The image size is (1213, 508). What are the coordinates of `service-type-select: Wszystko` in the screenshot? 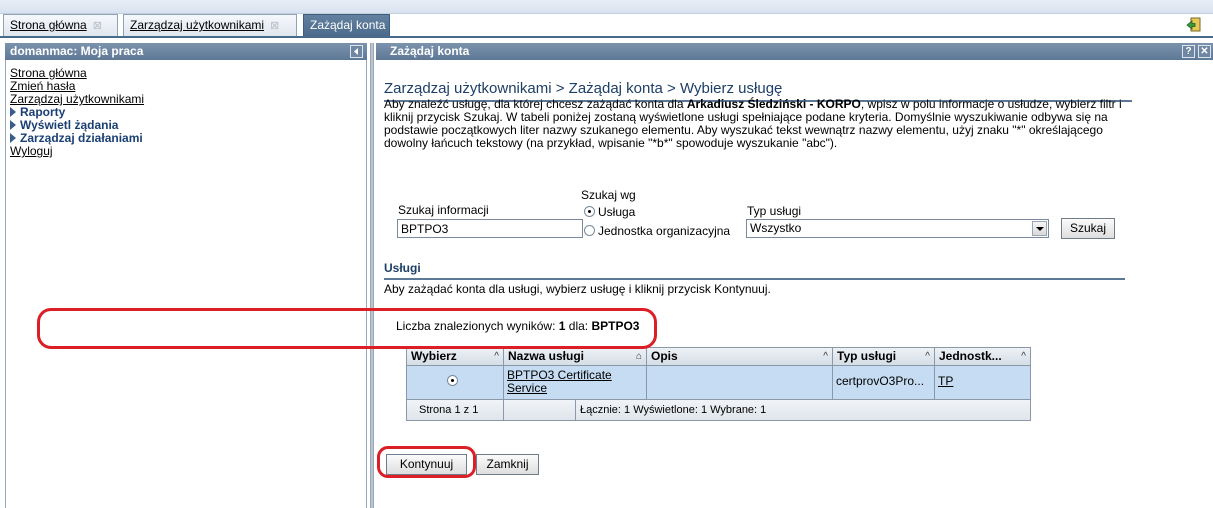 It's located at (897, 228).